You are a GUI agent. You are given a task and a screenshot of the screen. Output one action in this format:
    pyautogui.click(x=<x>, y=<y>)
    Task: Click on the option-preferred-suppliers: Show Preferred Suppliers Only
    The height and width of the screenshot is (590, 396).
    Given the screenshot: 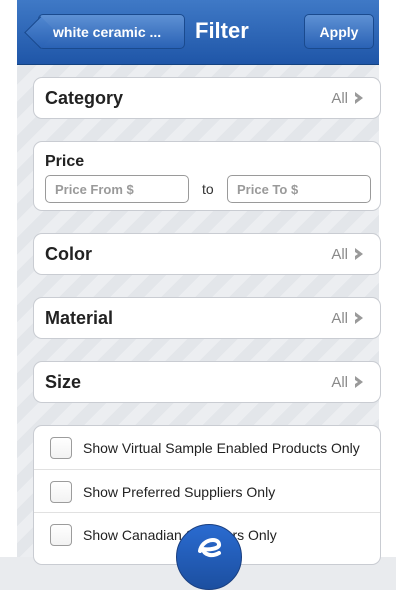 What is the action you would take?
    pyautogui.click(x=207, y=491)
    